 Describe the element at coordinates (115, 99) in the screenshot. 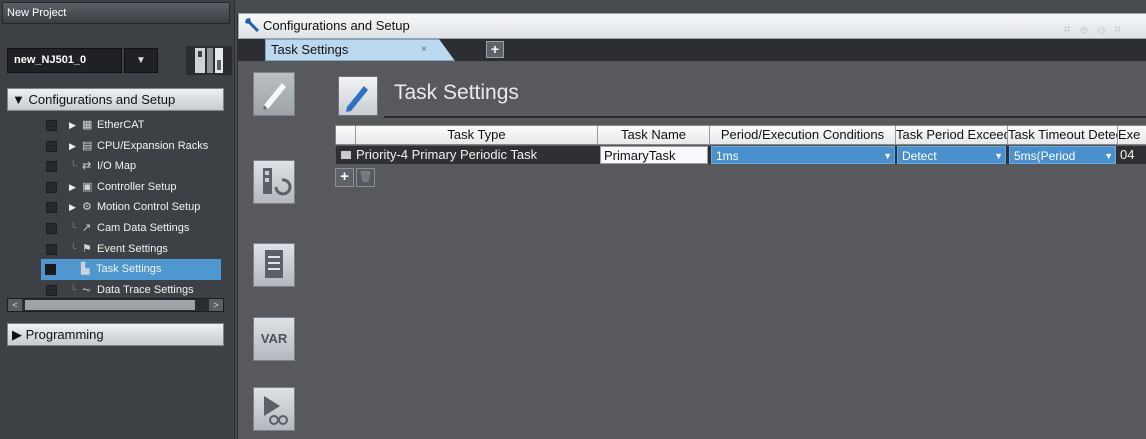

I see `configurations-and-setup-header: ▼ Configurations and Setup` at that location.